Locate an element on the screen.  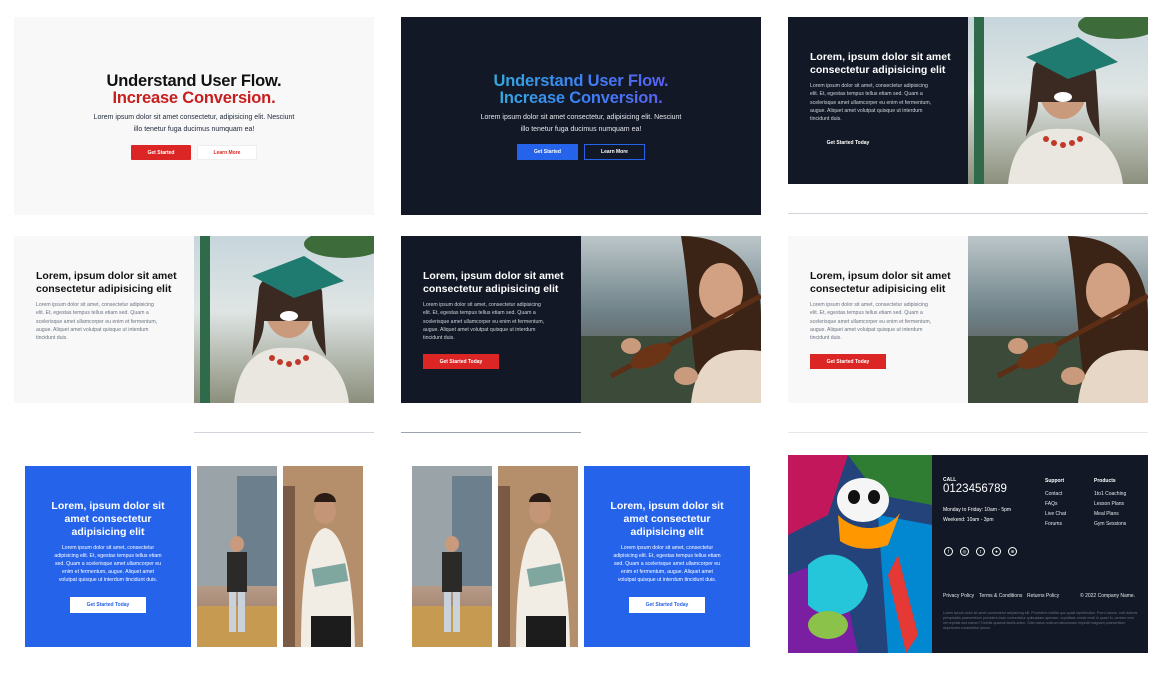
blue-title-line2: amet consectetur is located at coordinates (108, 519).